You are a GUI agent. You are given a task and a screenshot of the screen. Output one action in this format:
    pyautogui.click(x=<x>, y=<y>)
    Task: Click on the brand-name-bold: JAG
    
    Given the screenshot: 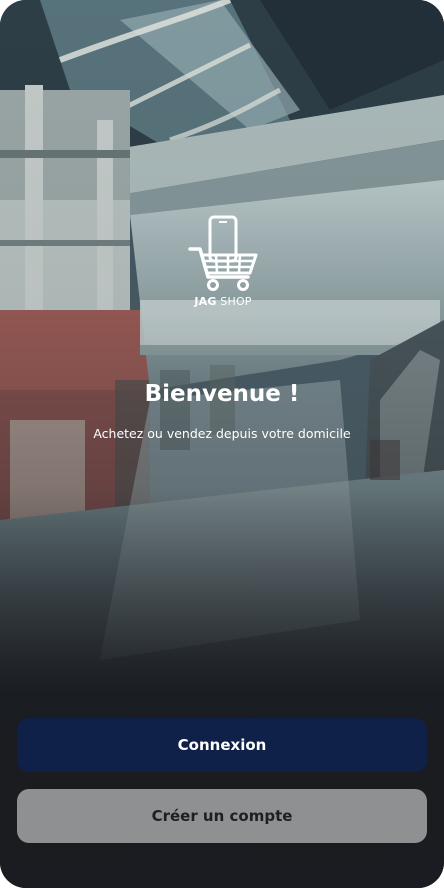 What is the action you would take?
    pyautogui.click(x=205, y=301)
    